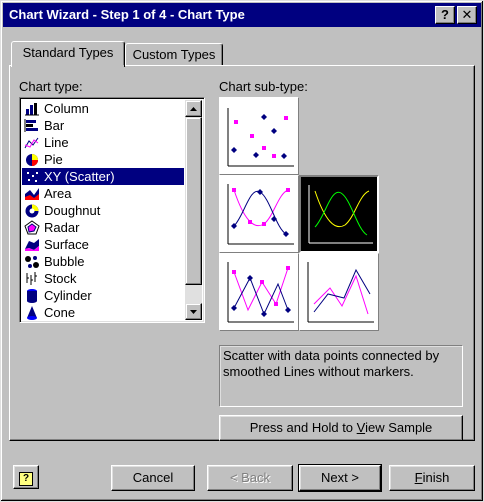 The image size is (484, 502). Describe the element at coordinates (103, 159) in the screenshot. I see `chart-type-item: Pie` at that location.